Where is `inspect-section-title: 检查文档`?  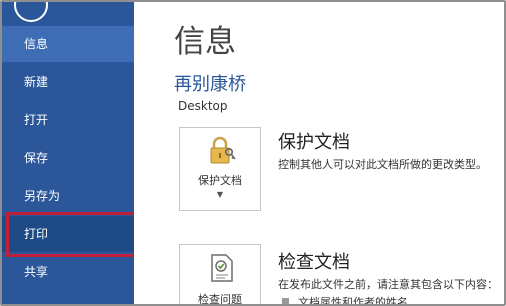
inspect-section-title: 检查文档 is located at coordinates (314, 262).